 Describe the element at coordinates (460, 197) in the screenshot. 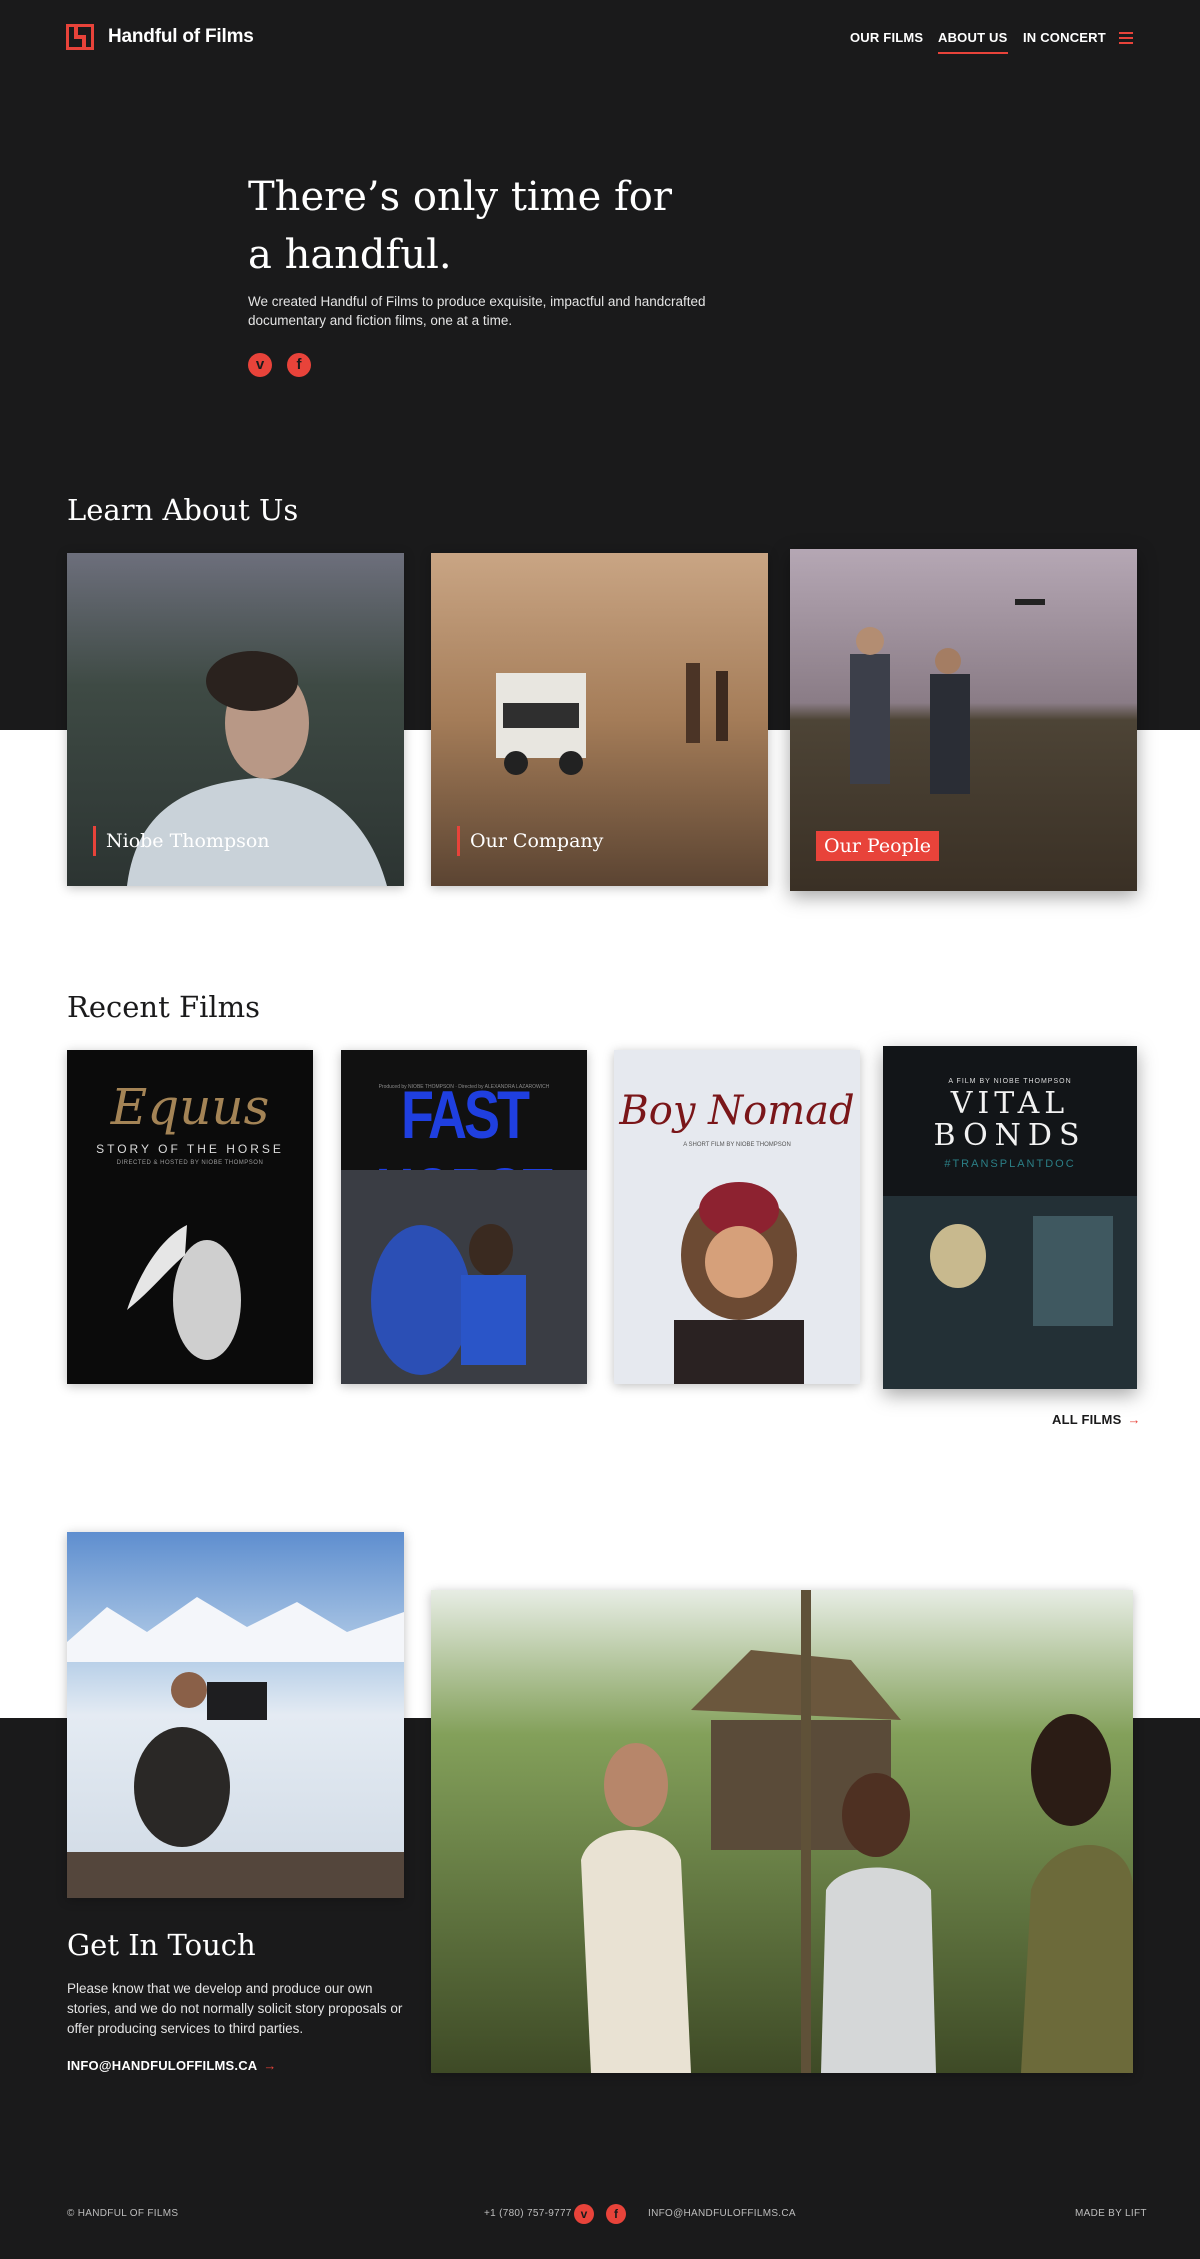

I see `hero-title-line-1: There’s only time for` at that location.